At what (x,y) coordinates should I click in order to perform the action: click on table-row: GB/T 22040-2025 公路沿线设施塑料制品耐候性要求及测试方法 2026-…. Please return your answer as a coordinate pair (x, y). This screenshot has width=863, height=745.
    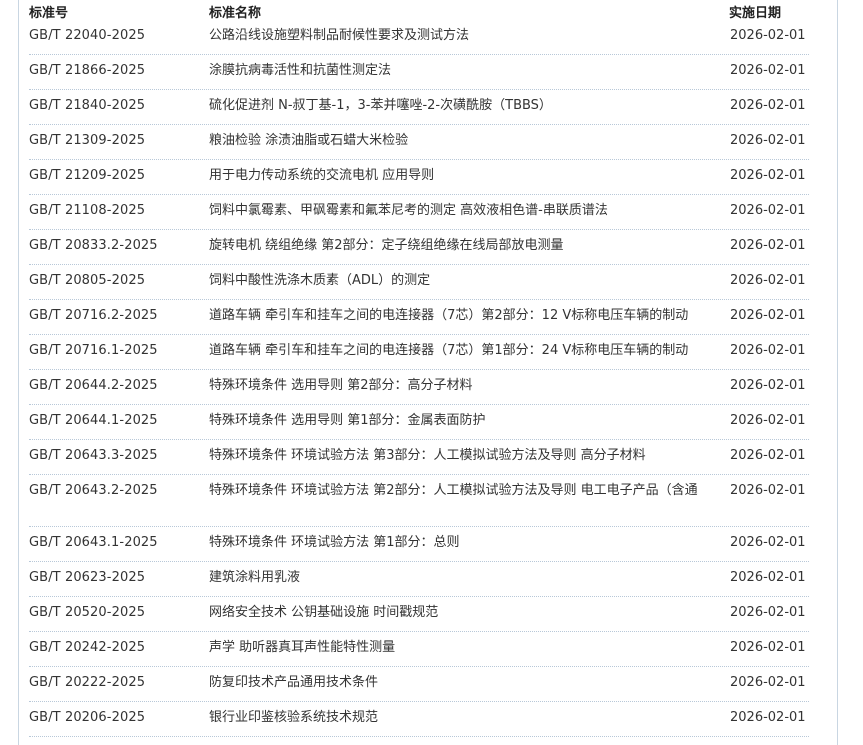
    Looking at the image, I should click on (419, 37).